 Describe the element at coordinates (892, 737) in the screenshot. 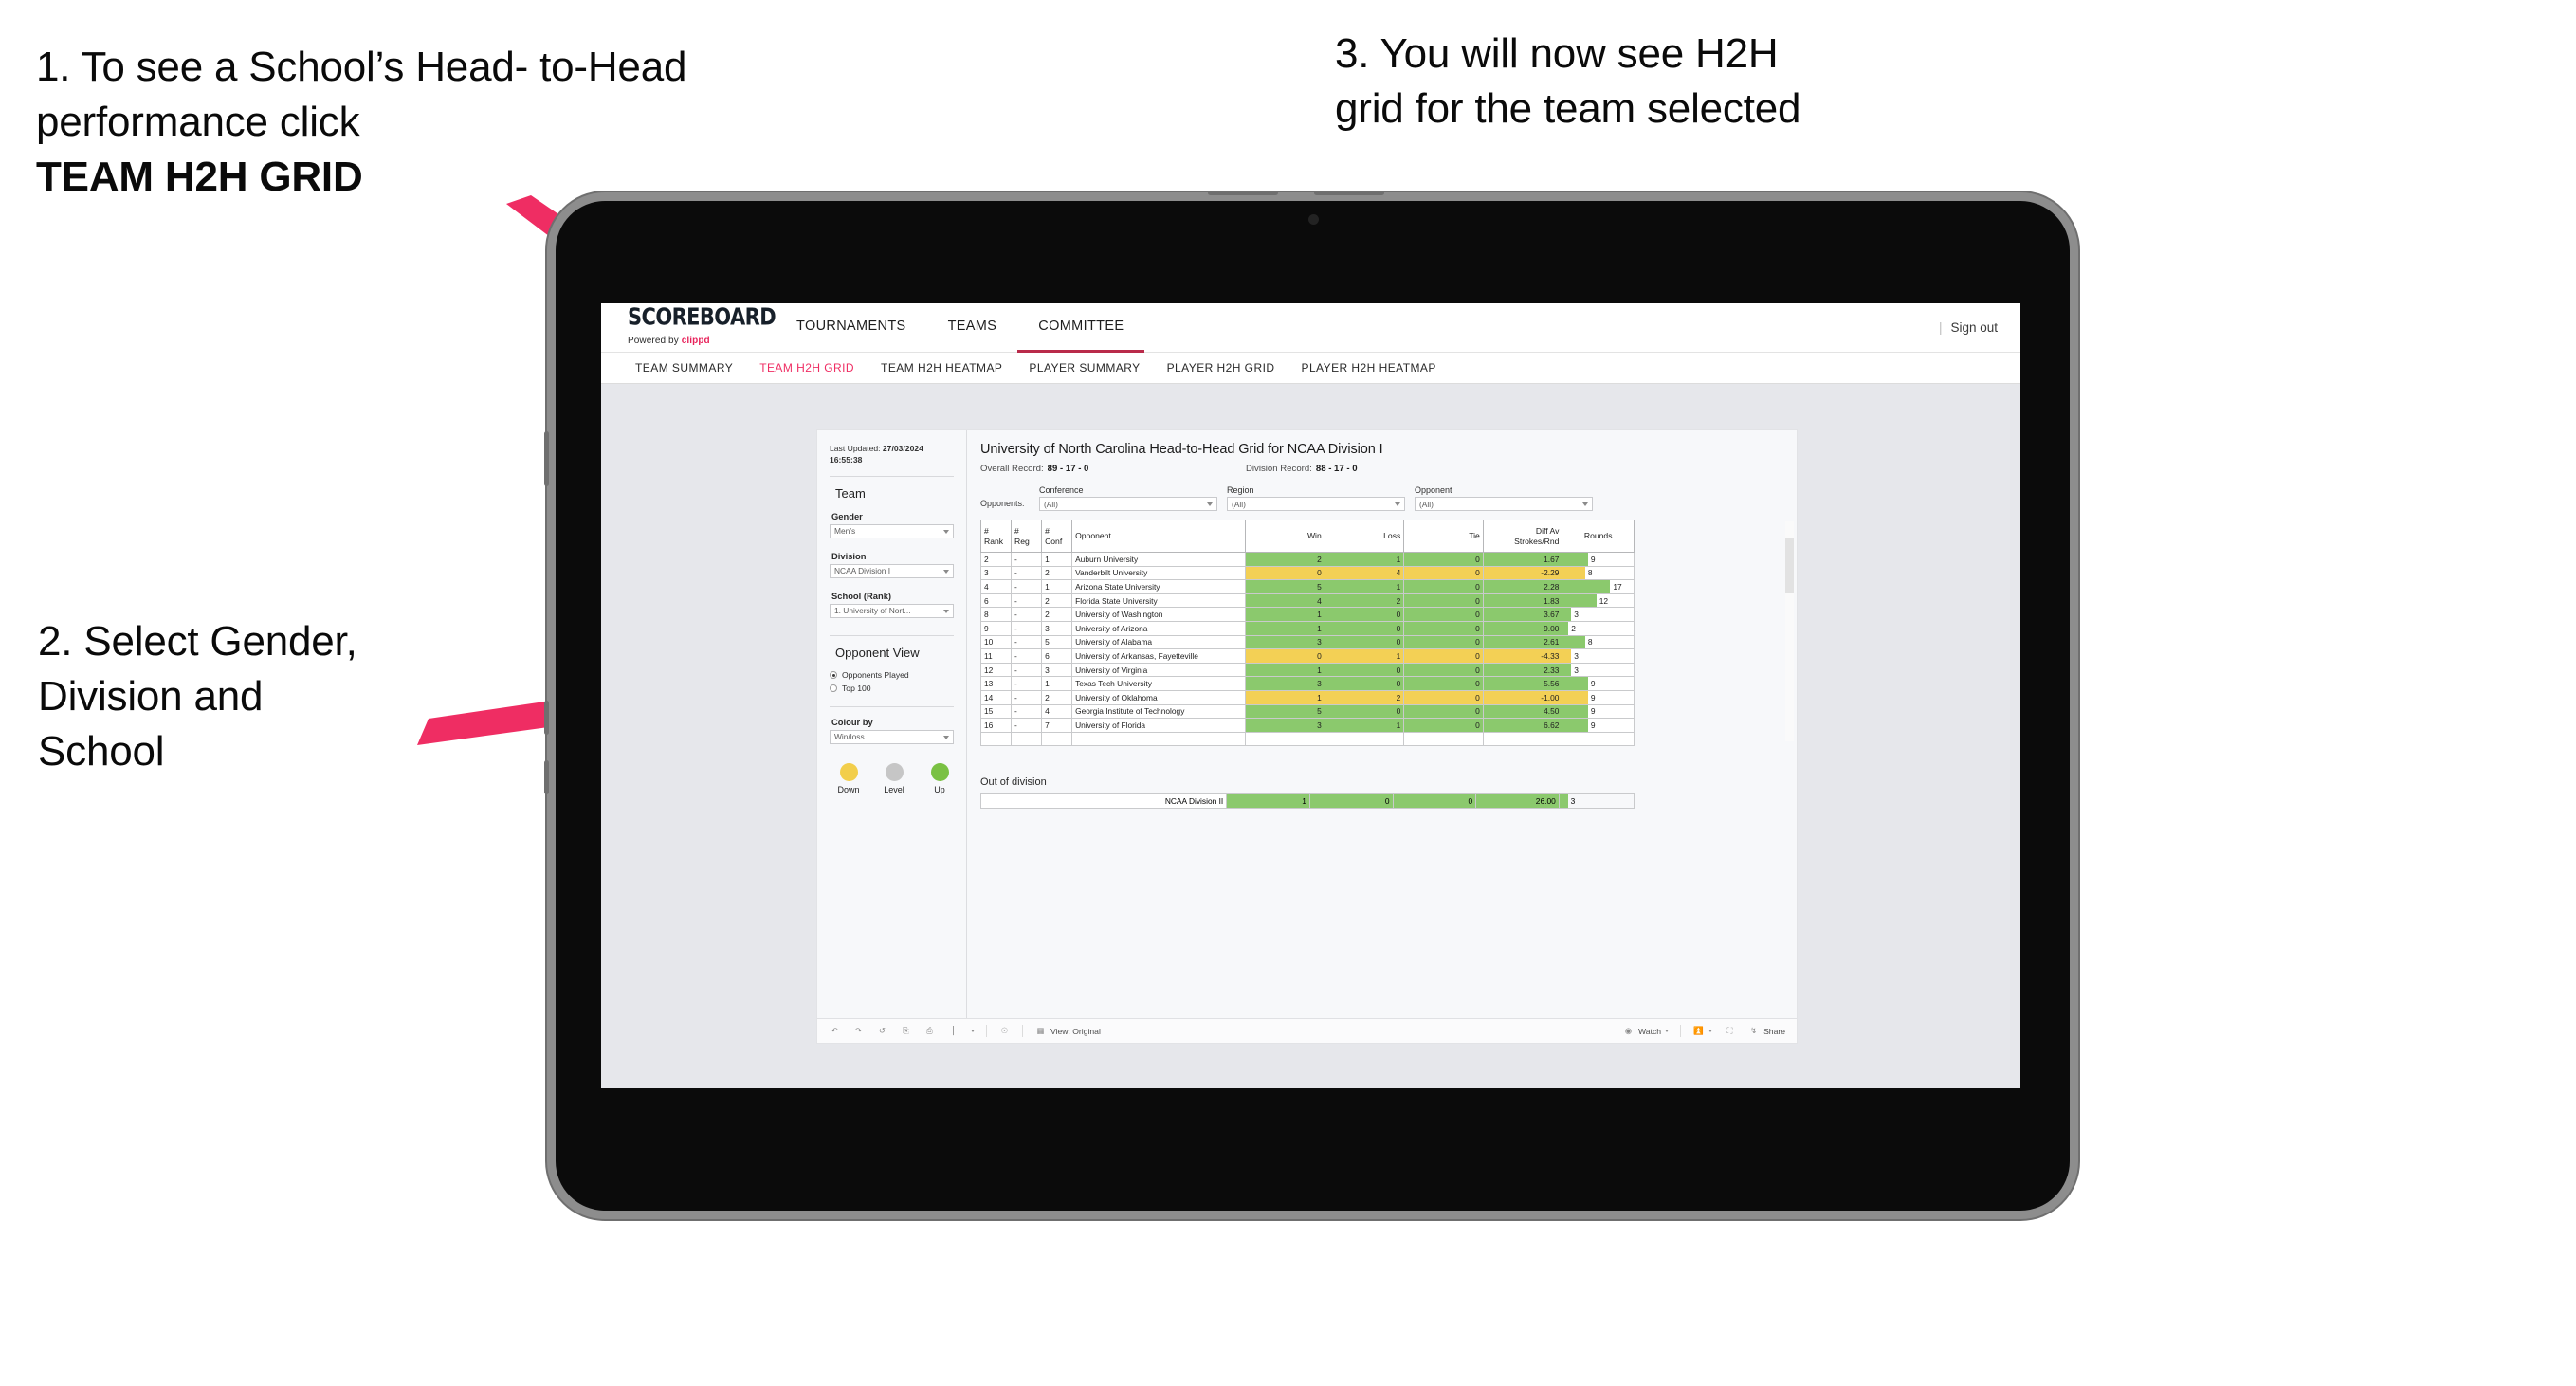

I see `colour-by-select: Win/loss` at that location.